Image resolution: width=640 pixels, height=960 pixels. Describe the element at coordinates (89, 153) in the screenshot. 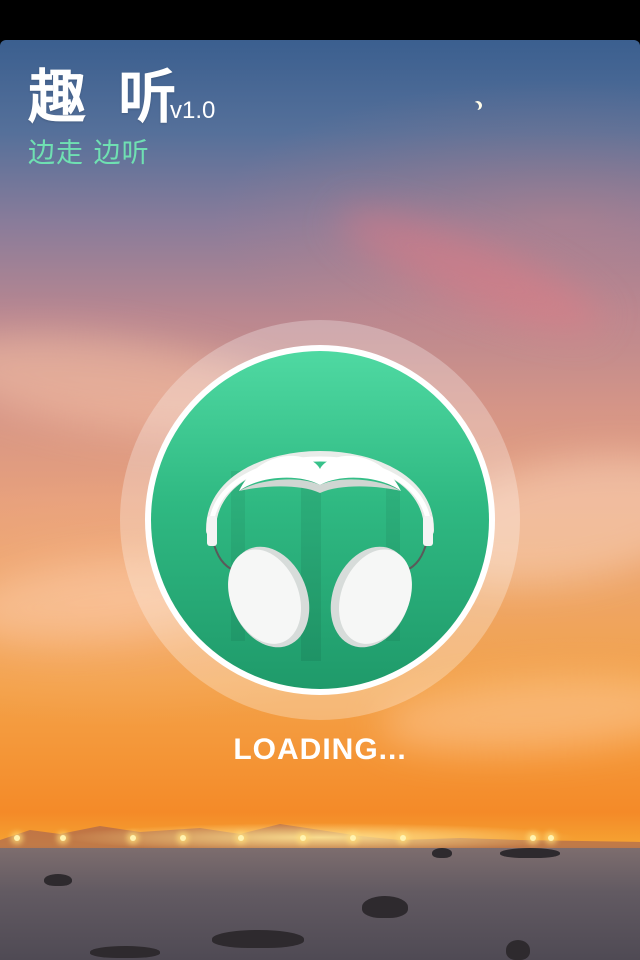

I see `app-slogan: 边走 边听` at that location.